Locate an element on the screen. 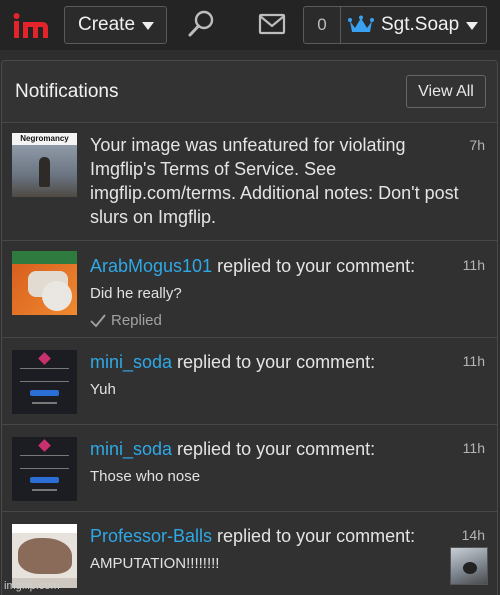  notification-time: 14h is located at coordinates (473, 535).